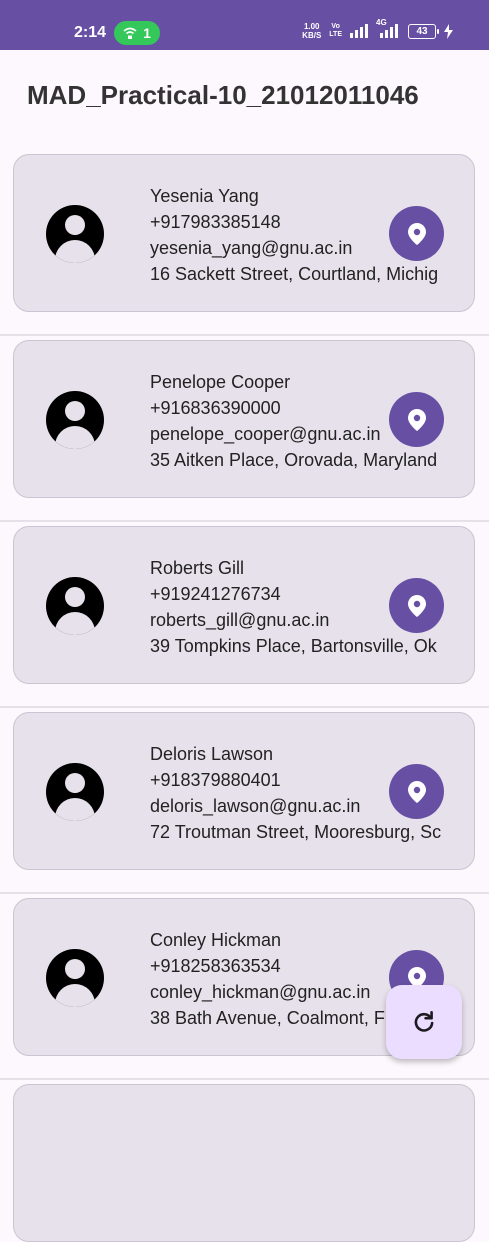  Describe the element at coordinates (130, 33) in the screenshot. I see `hotspot-icon` at that location.